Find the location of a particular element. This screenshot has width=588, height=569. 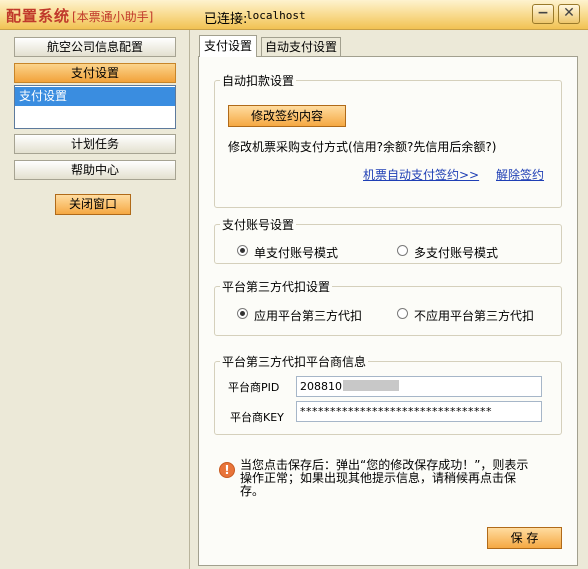

use-third-party-radio-label: 应用平台第三方代扣 is located at coordinates (308, 315).